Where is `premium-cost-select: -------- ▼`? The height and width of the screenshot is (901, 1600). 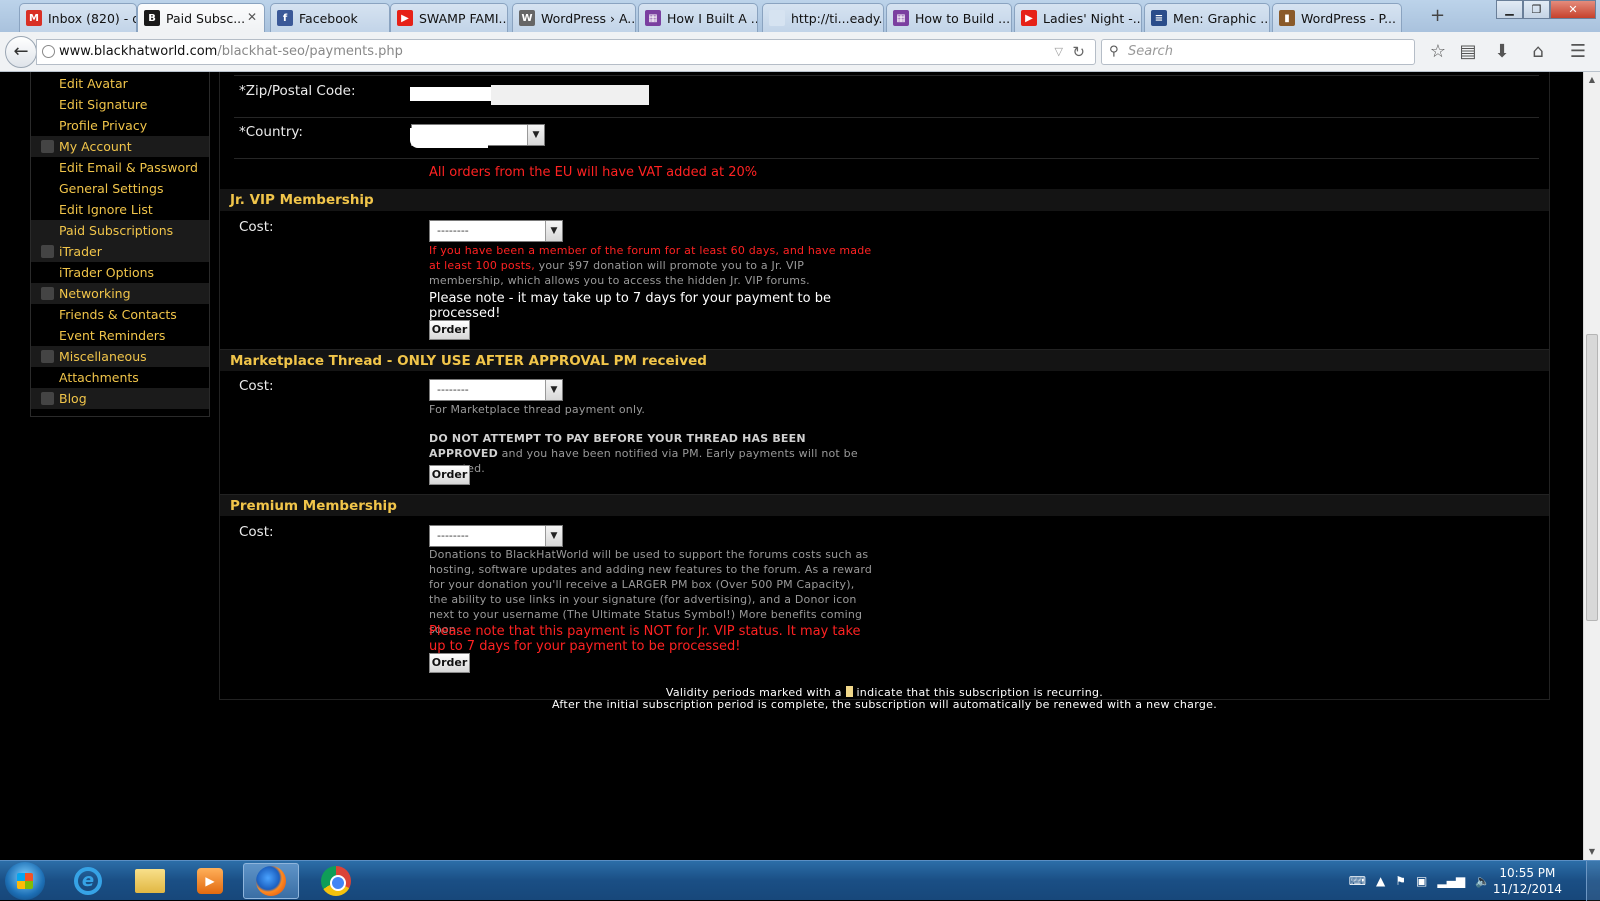
premium-cost-select: -------- ▼ is located at coordinates (496, 536).